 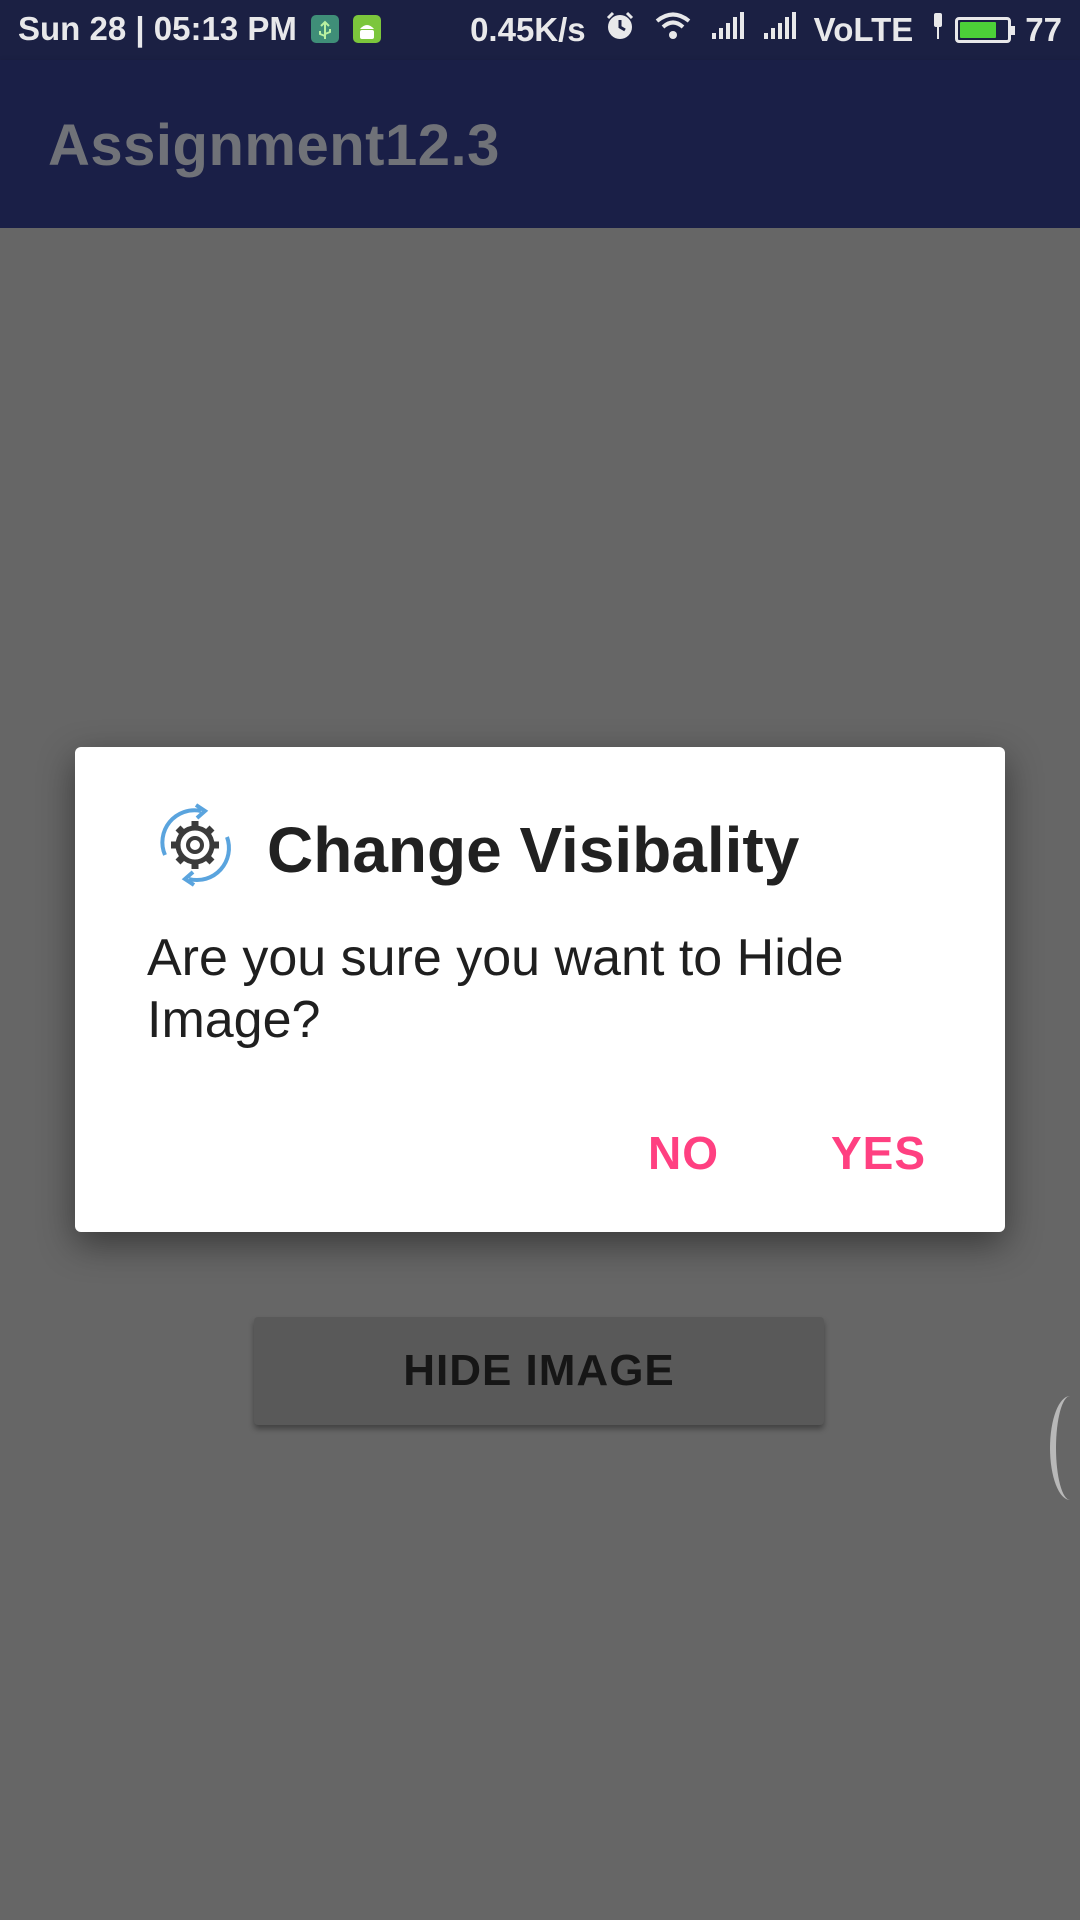 What do you see at coordinates (528, 29) in the screenshot?
I see `network-speed: 0.45K/s` at bounding box center [528, 29].